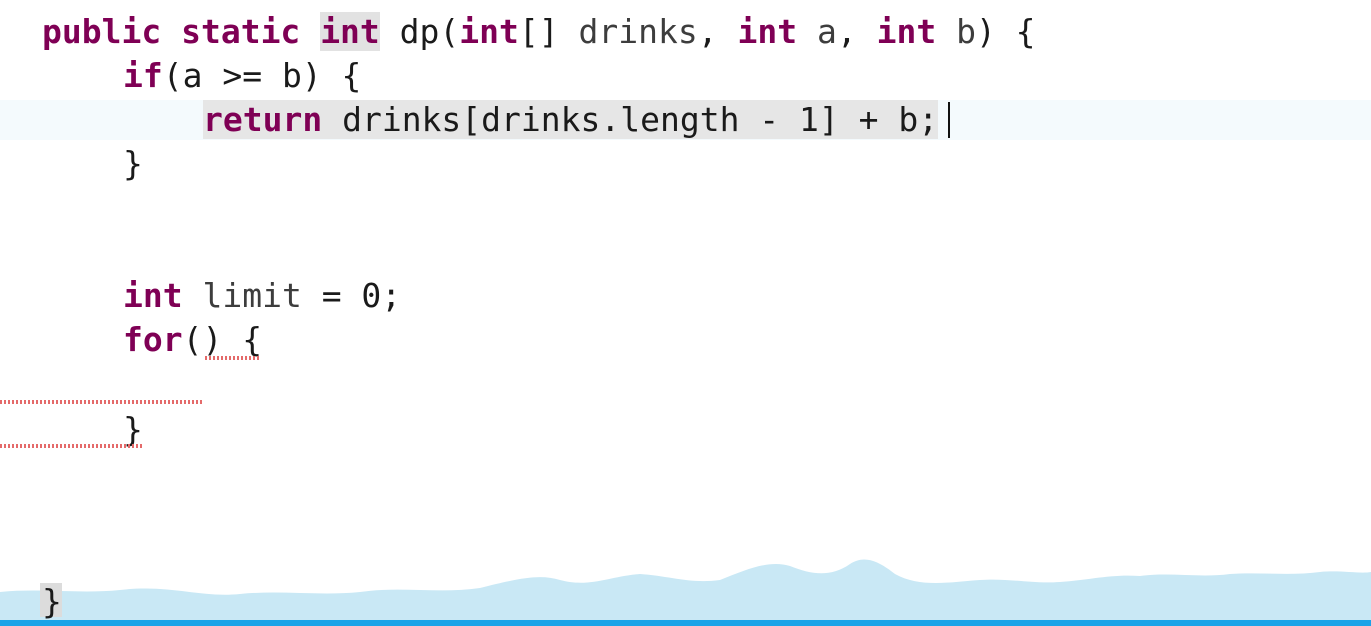  What do you see at coordinates (1005, 31) in the screenshot?
I see `signature-close: ) {` at bounding box center [1005, 31].